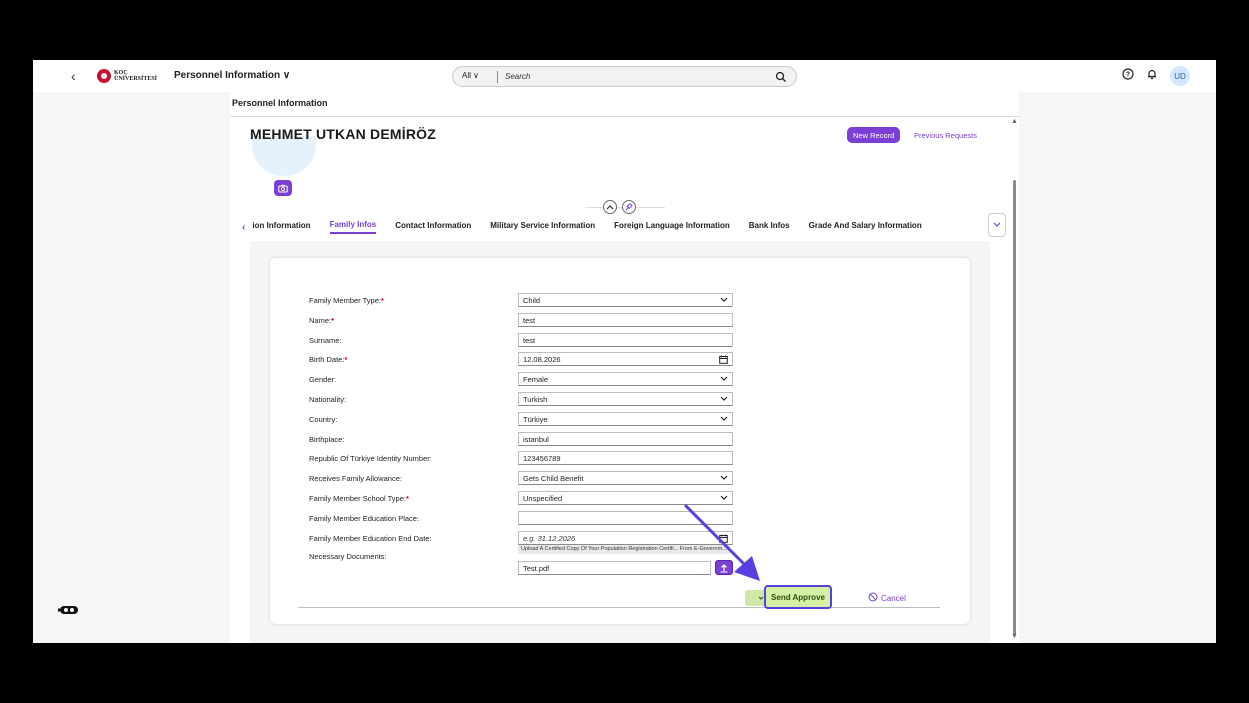  Describe the element at coordinates (724, 567) in the screenshot. I see `upload-icon` at that location.